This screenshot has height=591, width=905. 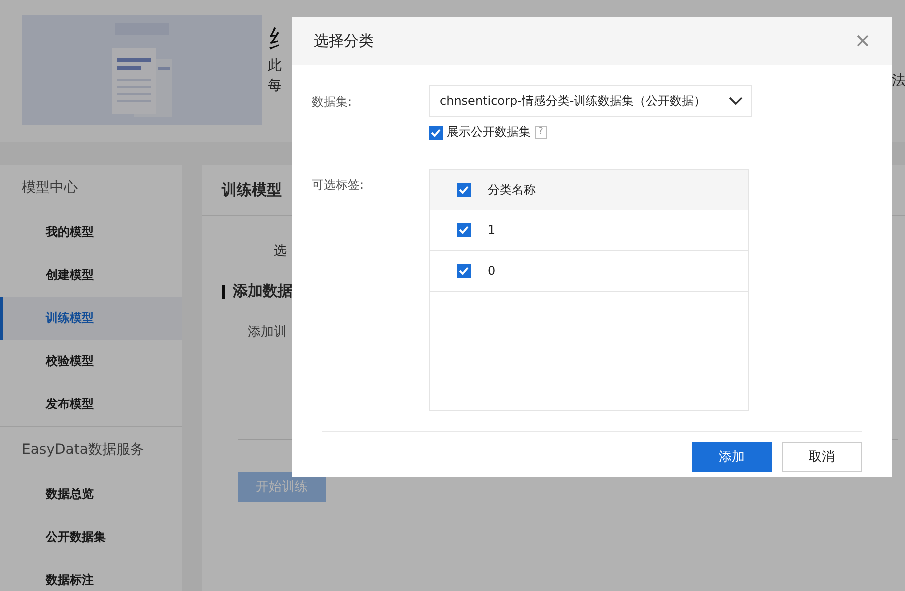 What do you see at coordinates (344, 41) in the screenshot?
I see `dialog-title: 选择分类` at bounding box center [344, 41].